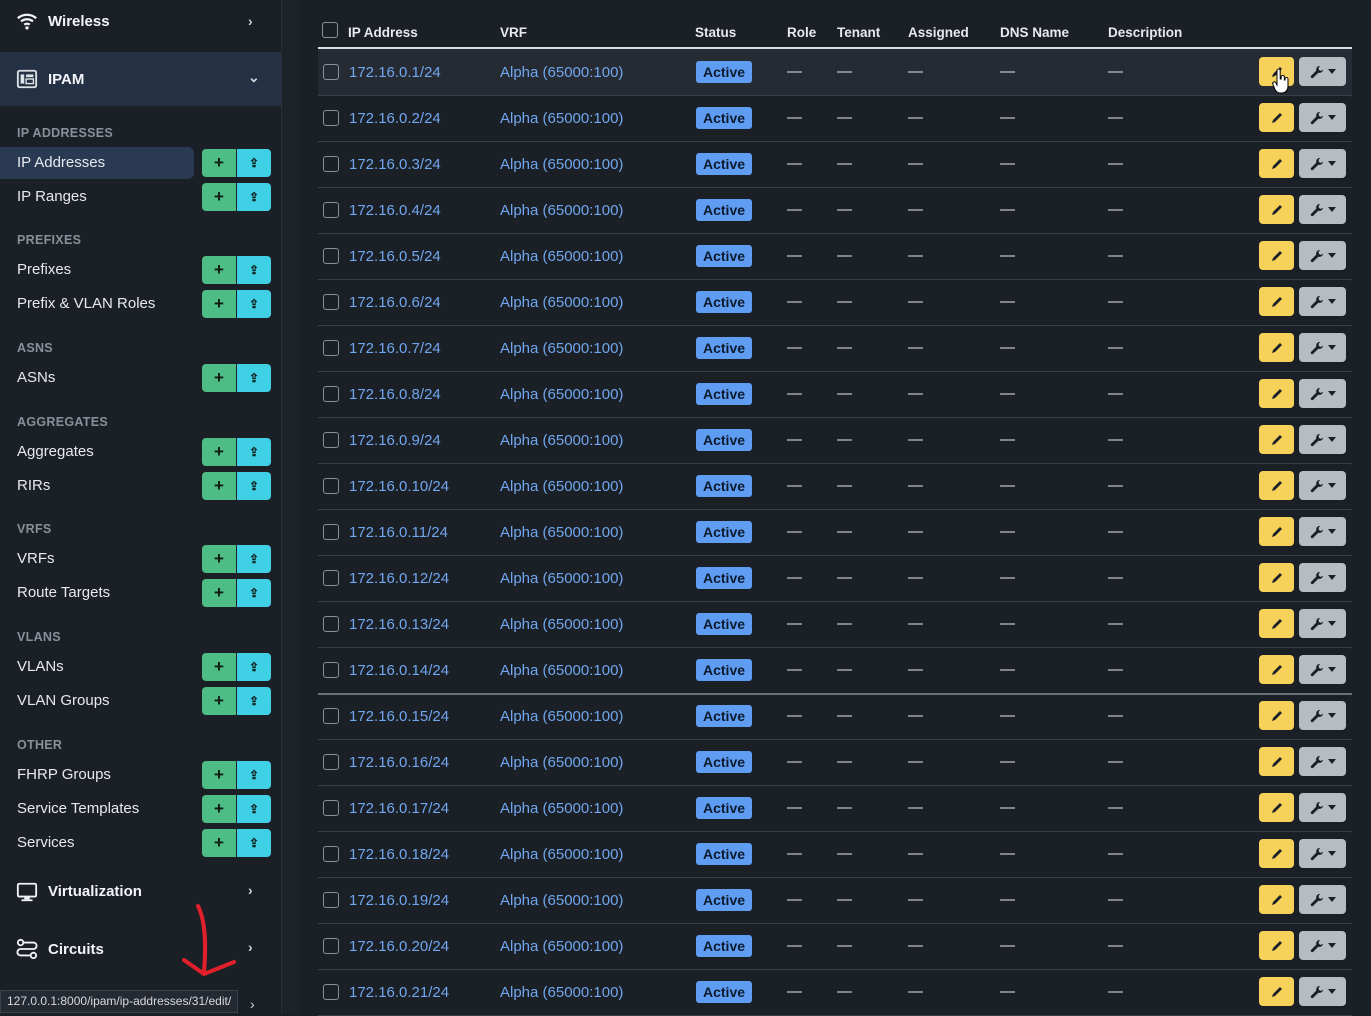 The image size is (1371, 1016). I want to click on sidebar-item: VRFs + ⇪, so click(140, 559).